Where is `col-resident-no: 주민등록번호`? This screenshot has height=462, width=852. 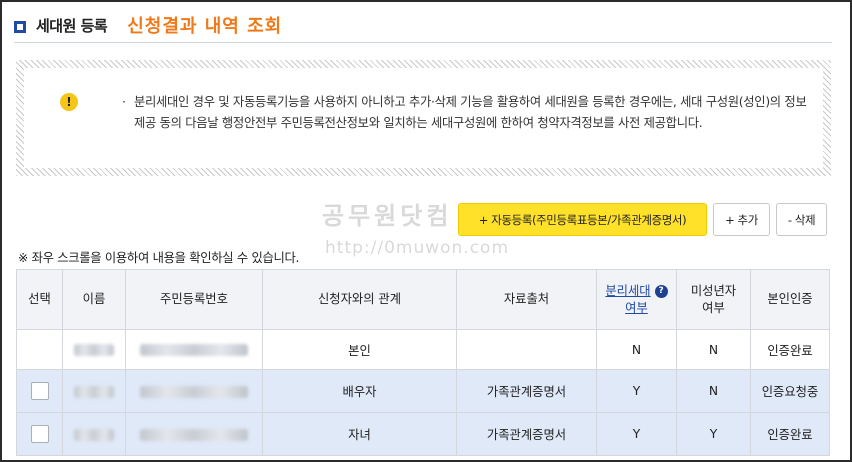
col-resident-no: 주민등록번호 is located at coordinates (194, 299).